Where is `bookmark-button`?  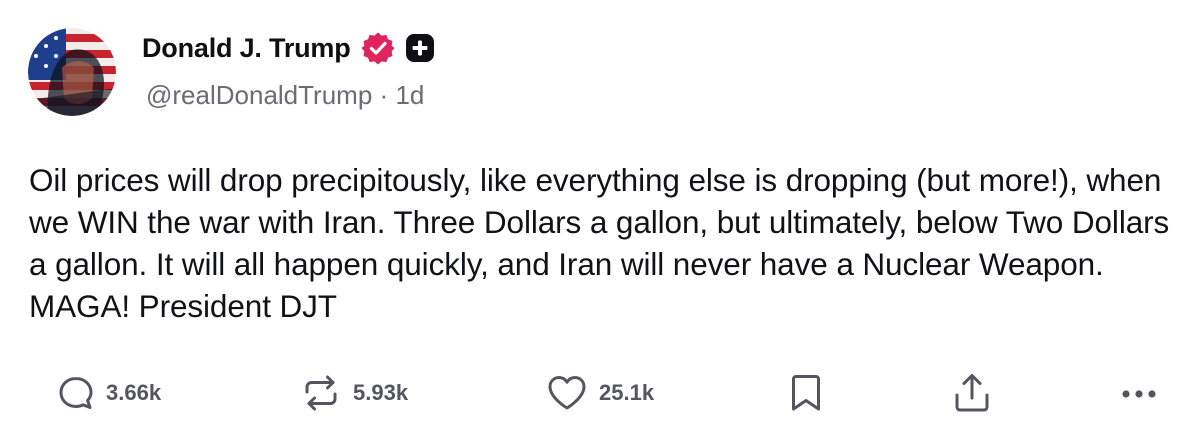 bookmark-button is located at coordinates (806, 393).